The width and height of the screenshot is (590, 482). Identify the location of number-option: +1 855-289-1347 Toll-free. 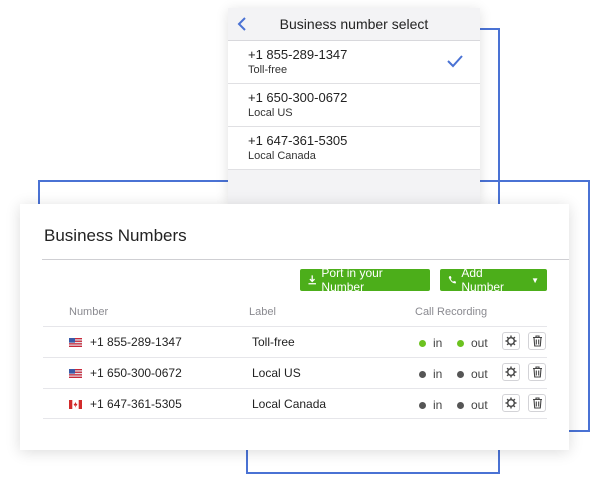
(354, 62).